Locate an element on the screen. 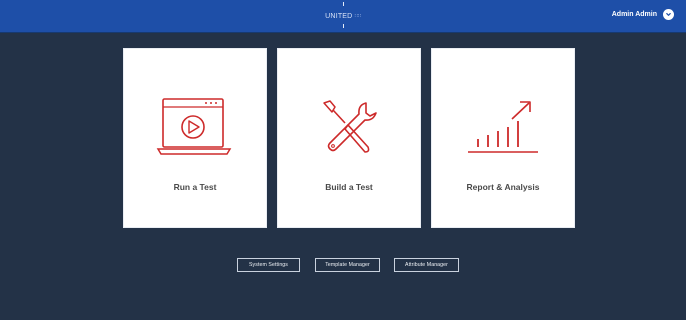 Image resolution: width=686 pixels, height=320 pixels. template-manager-button: Template Manager is located at coordinates (347, 265).